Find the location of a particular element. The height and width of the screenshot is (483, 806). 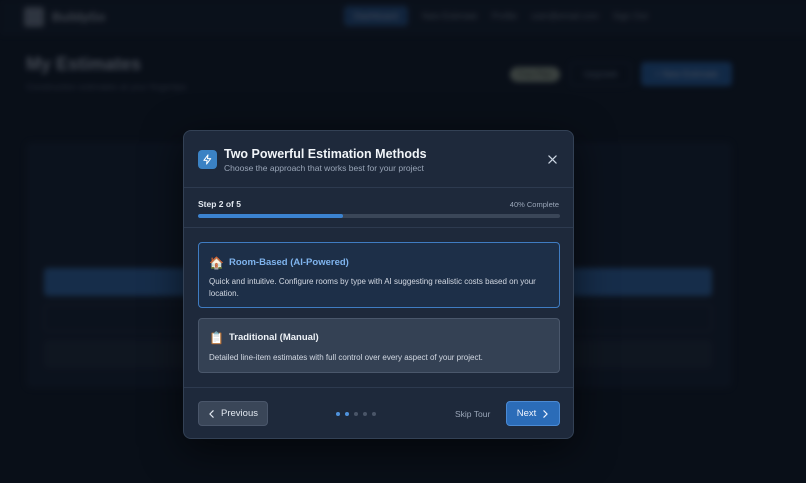

previous-button: Previous is located at coordinates (233, 413).